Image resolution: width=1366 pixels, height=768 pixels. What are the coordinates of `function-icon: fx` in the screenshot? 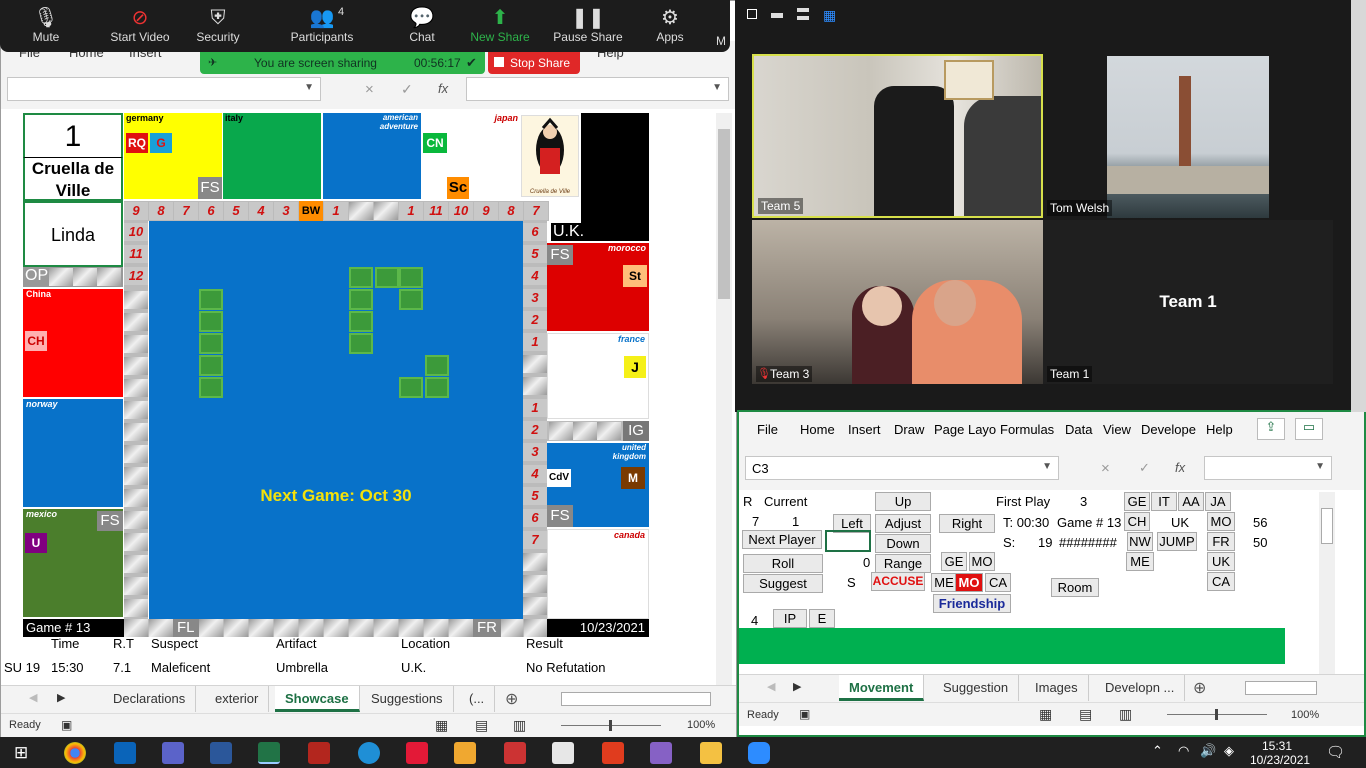 It's located at (443, 88).